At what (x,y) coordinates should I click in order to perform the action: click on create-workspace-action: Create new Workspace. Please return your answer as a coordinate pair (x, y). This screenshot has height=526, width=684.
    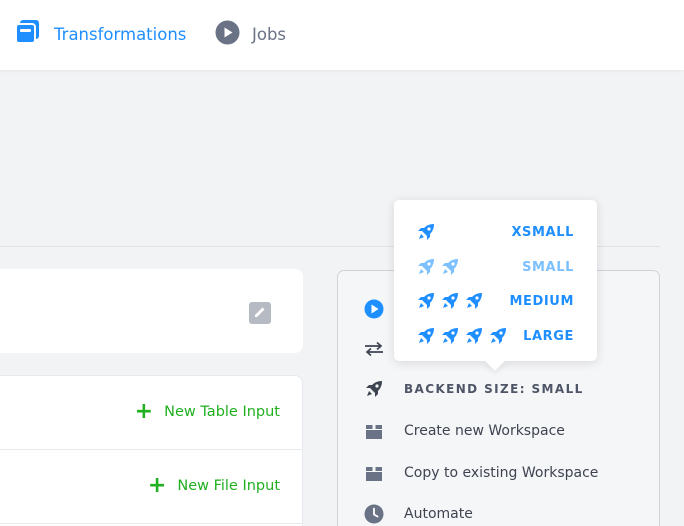
    Looking at the image, I should click on (464, 431).